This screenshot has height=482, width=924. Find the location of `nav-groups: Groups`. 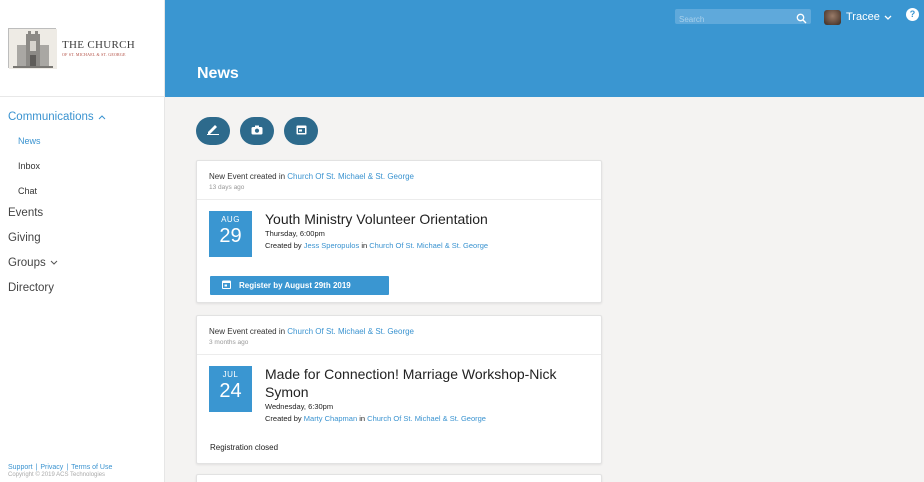

nav-groups: Groups is located at coordinates (82, 263).